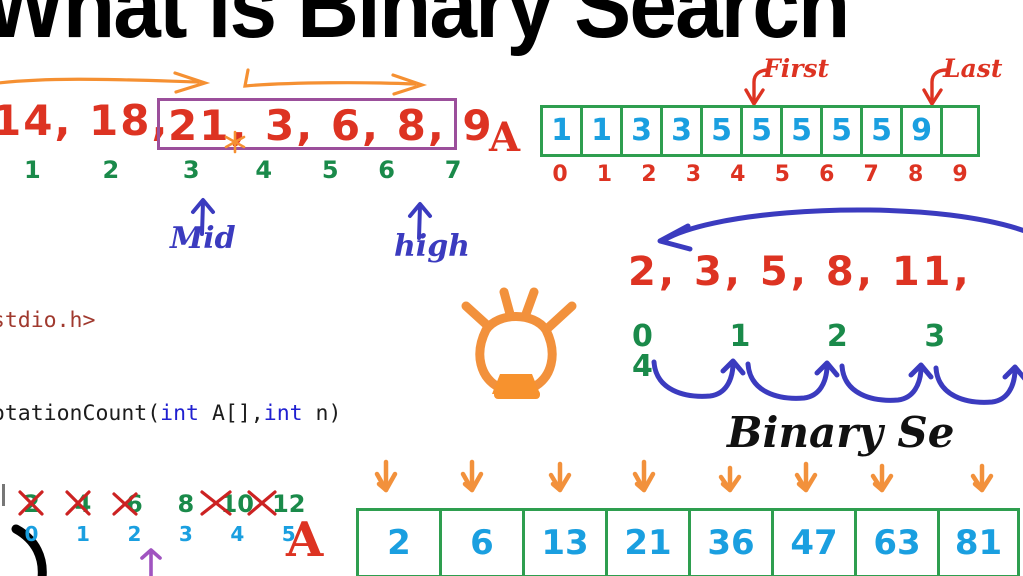 Image resolution: width=1023 pixels, height=576 pixels. I want to click on array-b-cells: 2 6 13 21 36 47 63 81, so click(688, 542).